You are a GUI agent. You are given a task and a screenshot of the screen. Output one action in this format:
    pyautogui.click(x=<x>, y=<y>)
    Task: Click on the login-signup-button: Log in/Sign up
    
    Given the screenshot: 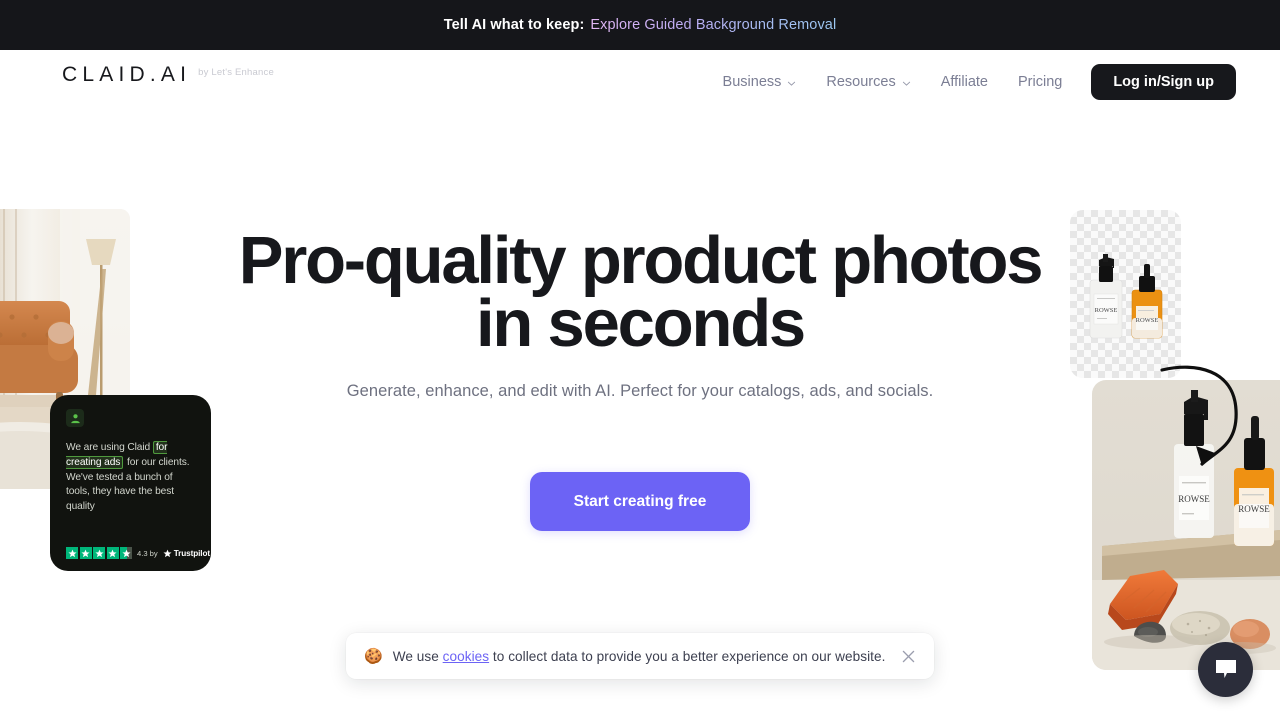 What is the action you would take?
    pyautogui.click(x=1163, y=82)
    